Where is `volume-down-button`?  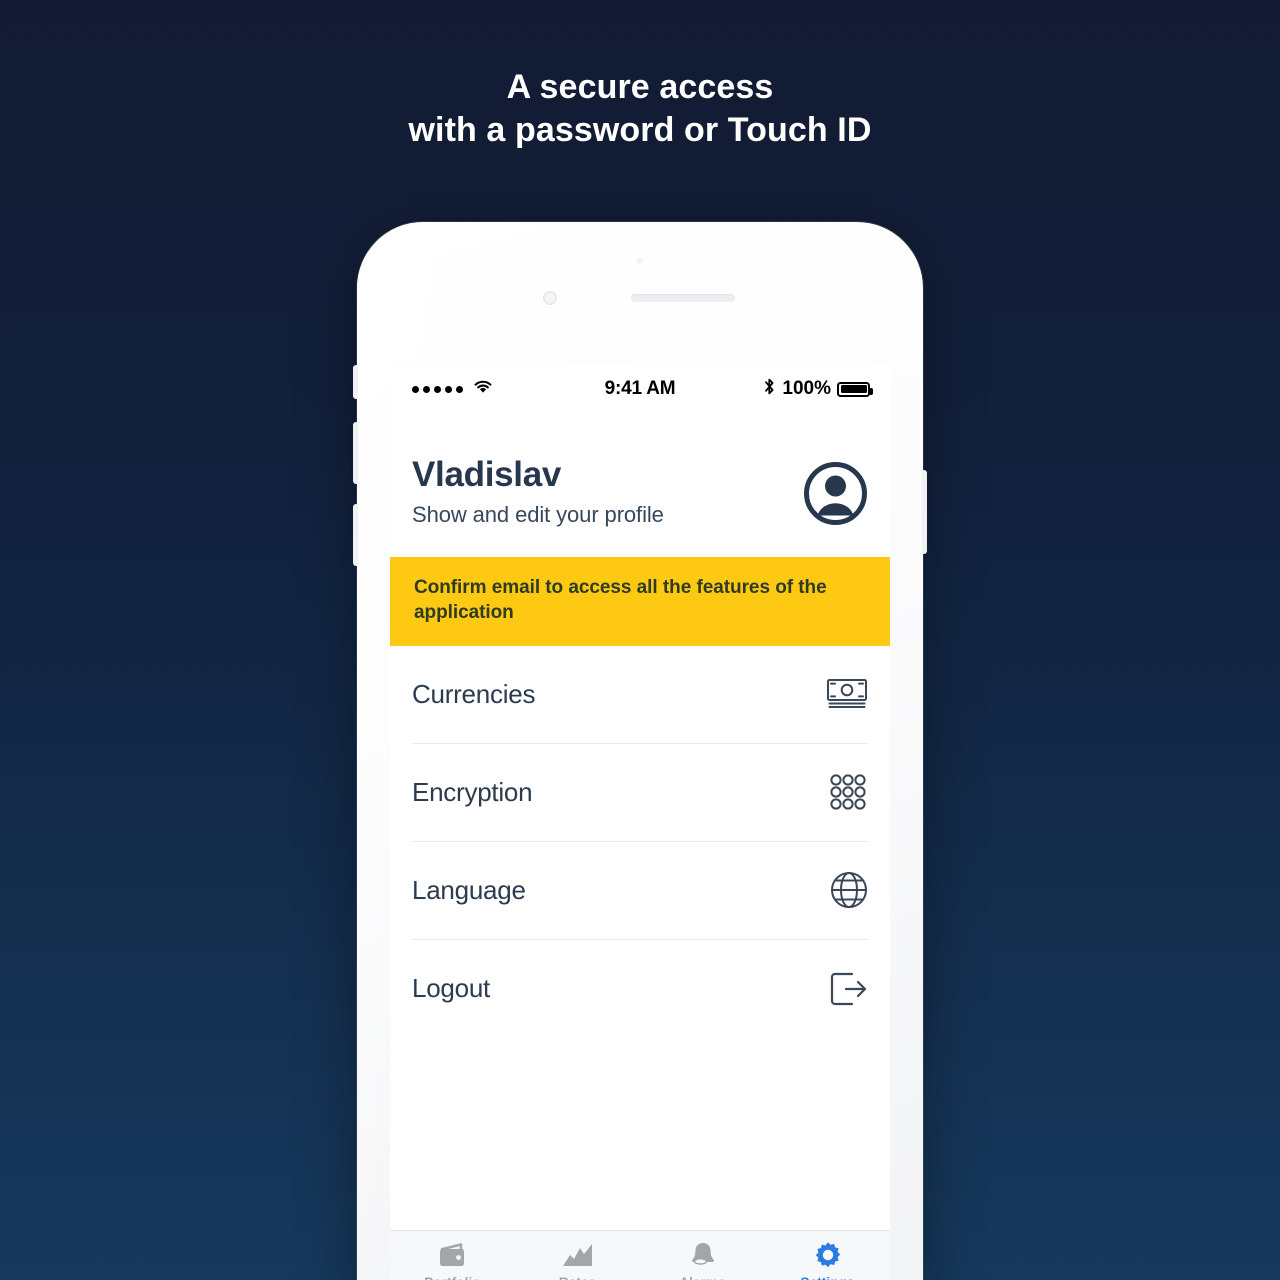 volume-down-button is located at coordinates (355, 535).